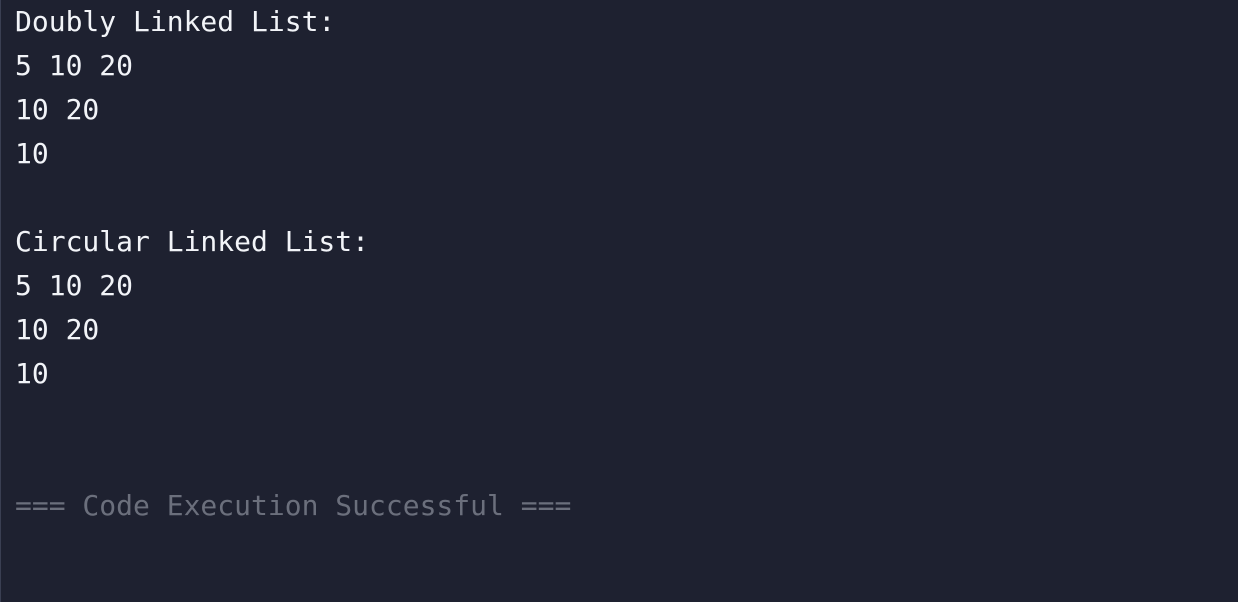 The image size is (1238, 602). What do you see at coordinates (293, 505) in the screenshot?
I see `execution-status: === Code Execution Successful ===` at bounding box center [293, 505].